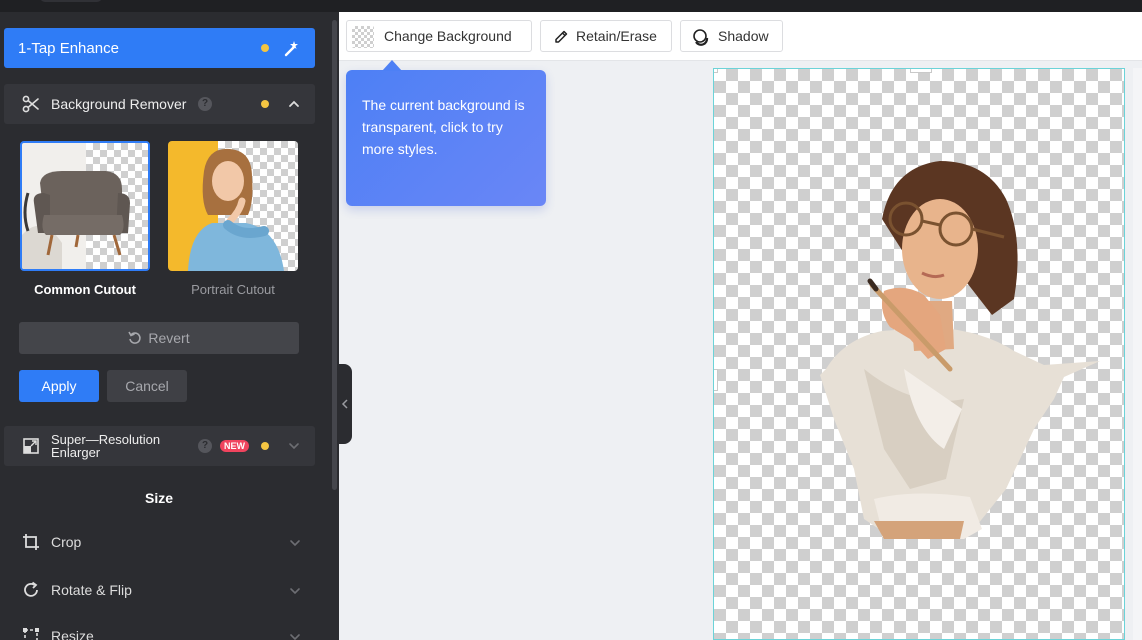  What do you see at coordinates (158, 498) in the screenshot?
I see `size-section-title: Size` at bounding box center [158, 498].